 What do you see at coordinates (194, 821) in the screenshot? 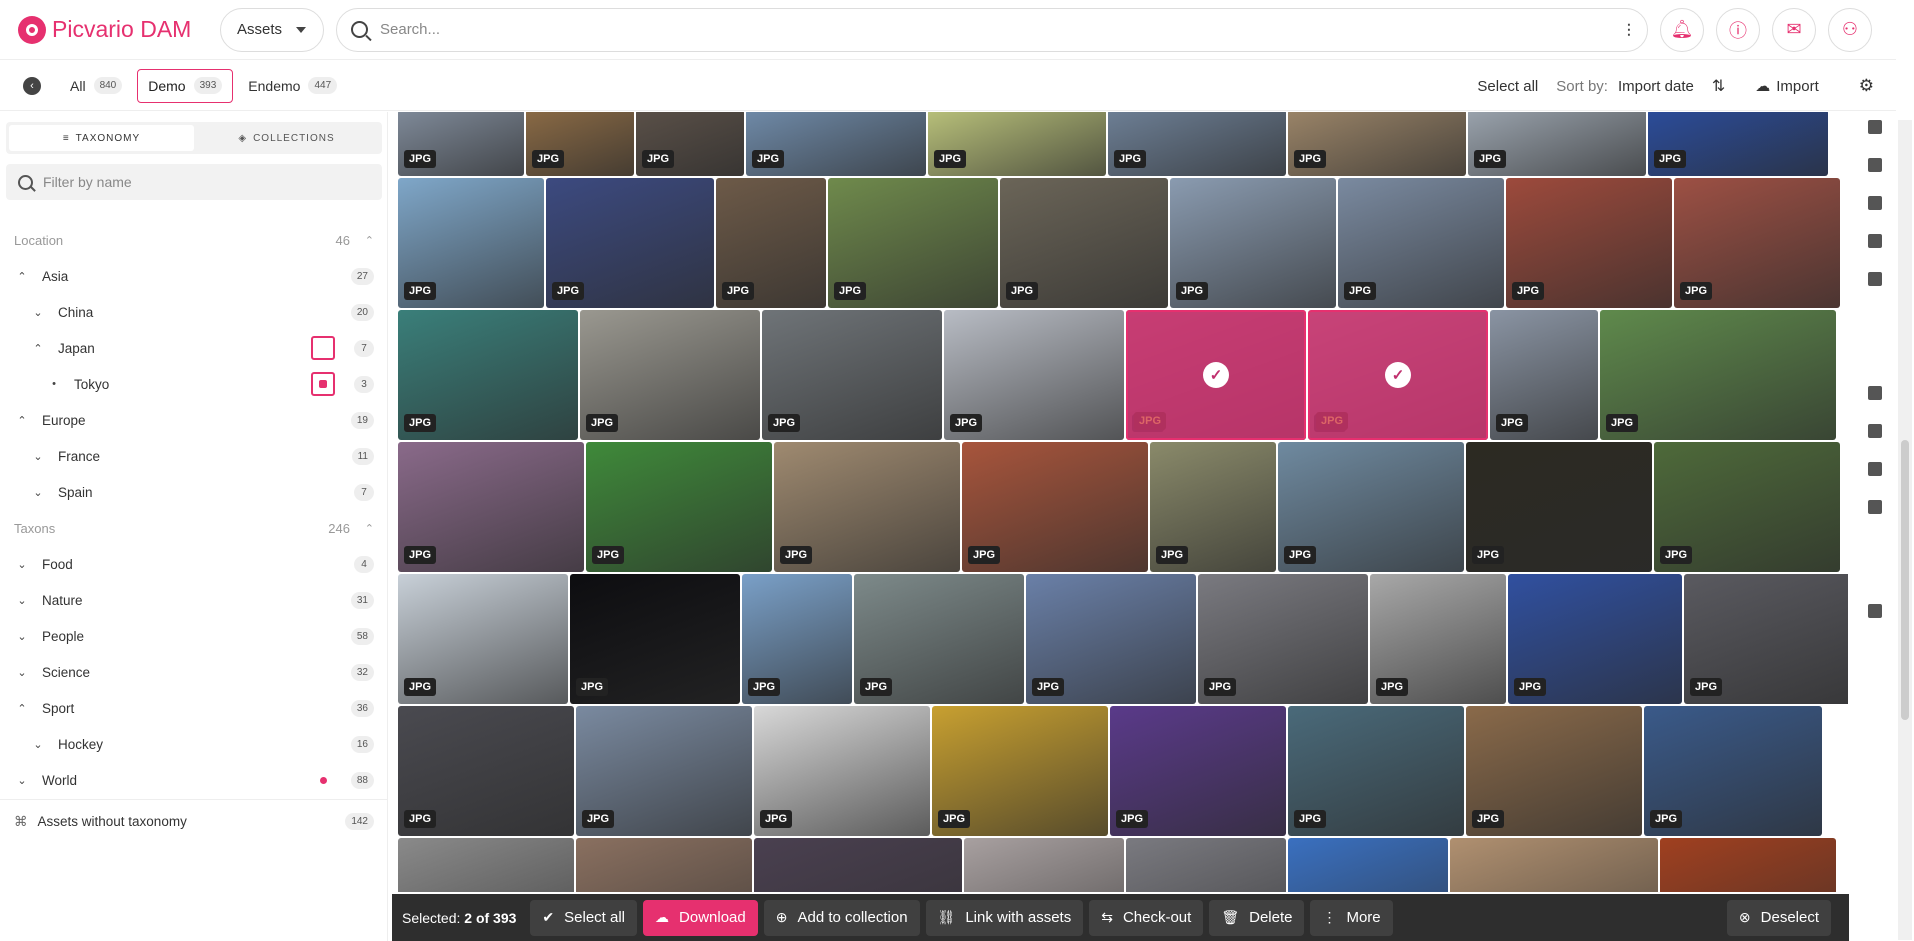
I see `assets-without-taxonomy: ⌘ Assets without taxonomy 142` at bounding box center [194, 821].